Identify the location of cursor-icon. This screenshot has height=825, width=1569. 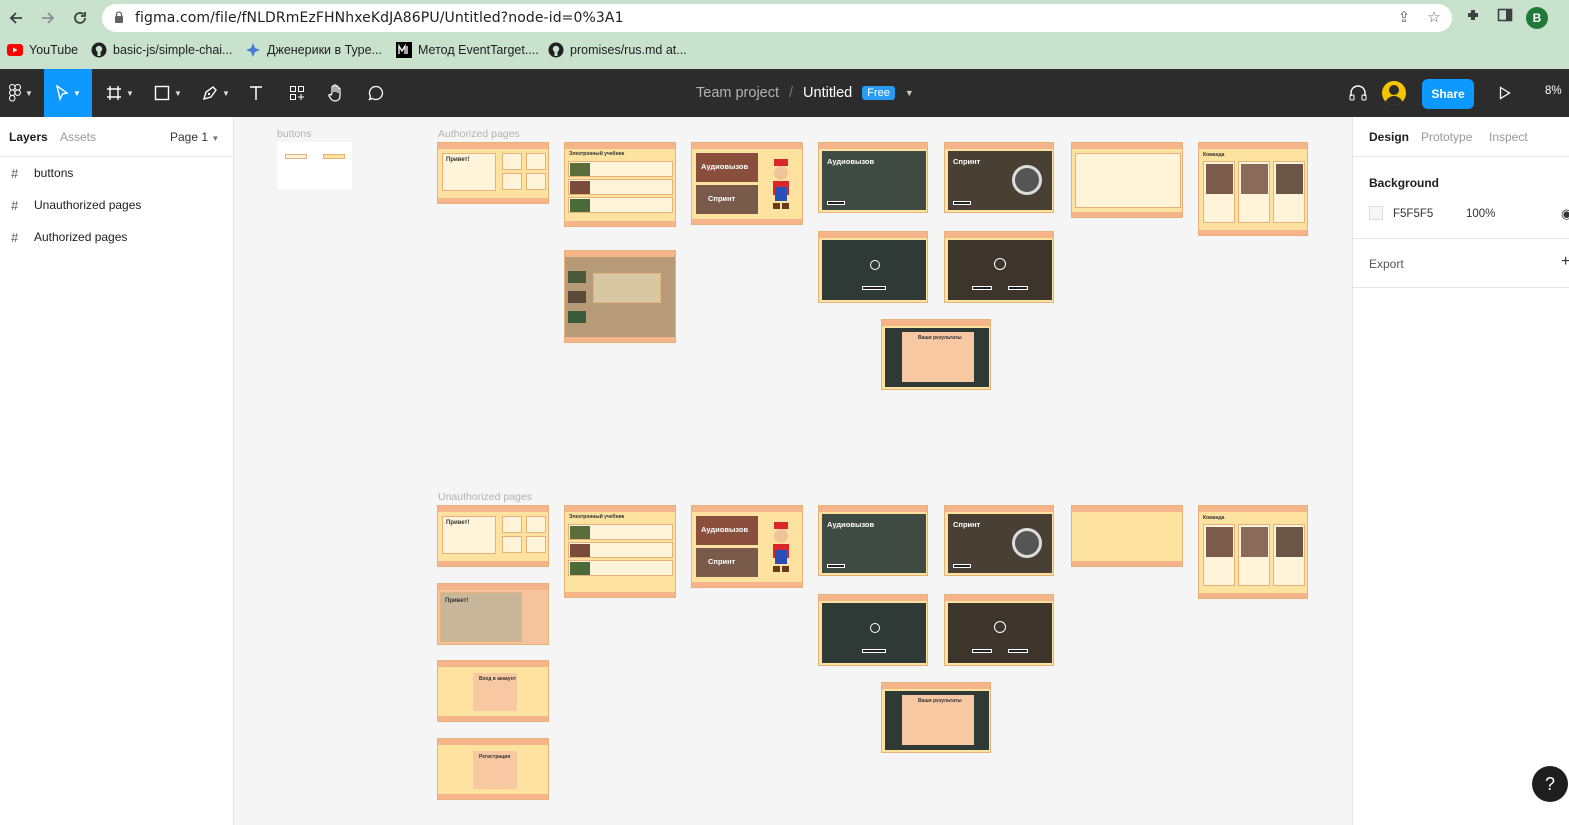
(62, 93).